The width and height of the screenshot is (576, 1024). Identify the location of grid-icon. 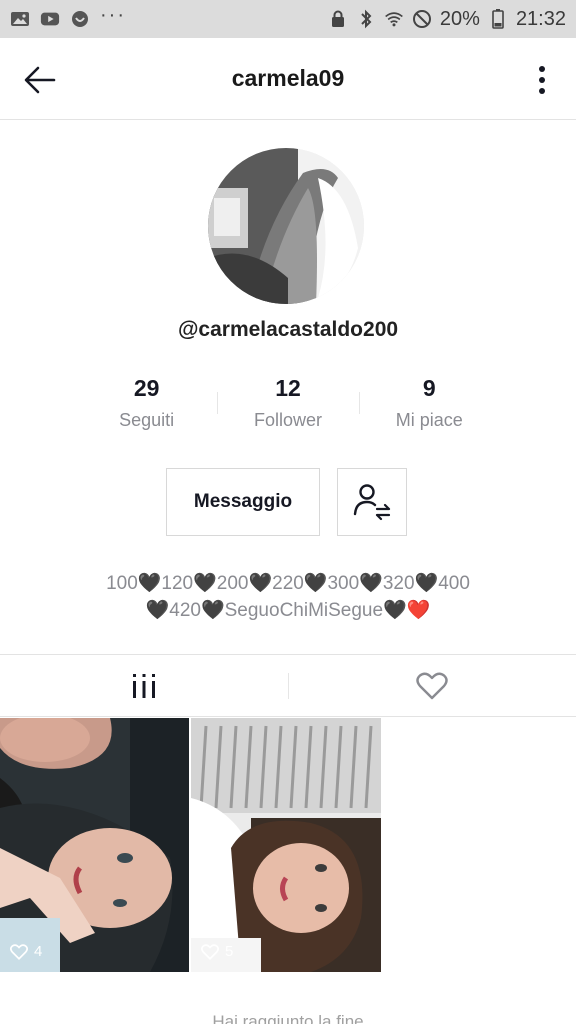
(144, 685).